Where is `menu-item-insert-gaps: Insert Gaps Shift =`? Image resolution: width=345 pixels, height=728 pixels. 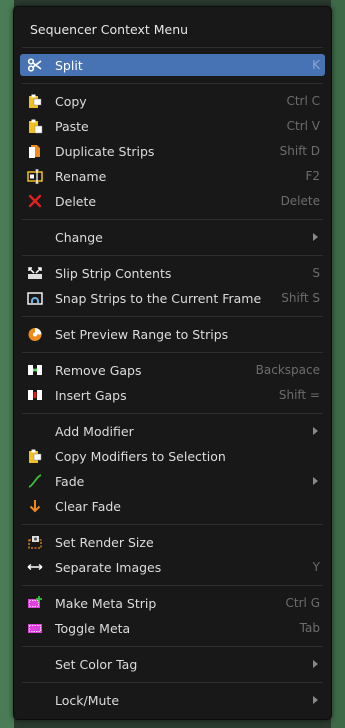 menu-item-insert-gaps: Insert Gaps Shift = is located at coordinates (172, 395).